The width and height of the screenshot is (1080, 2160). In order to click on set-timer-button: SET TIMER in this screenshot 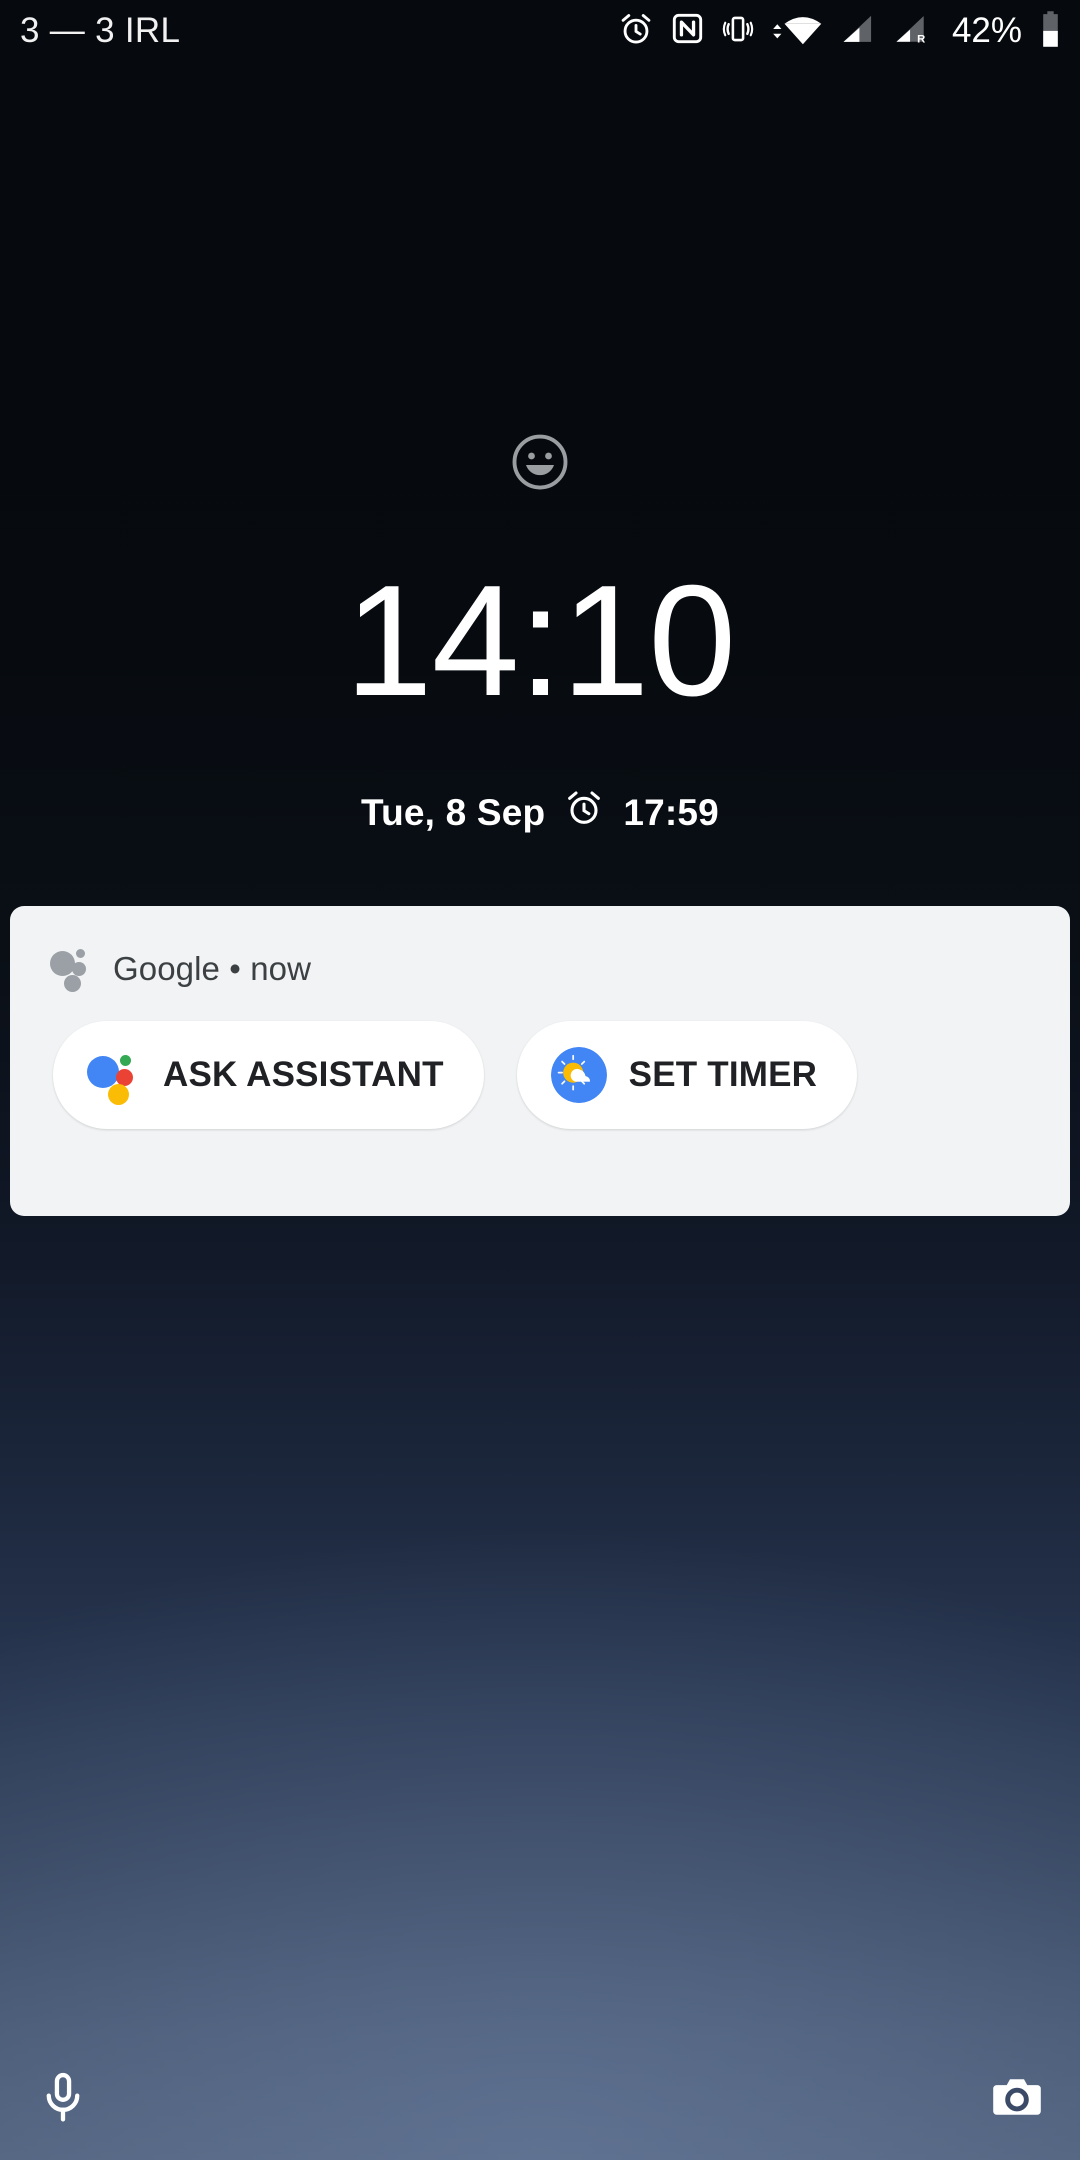, I will do `click(687, 1075)`.